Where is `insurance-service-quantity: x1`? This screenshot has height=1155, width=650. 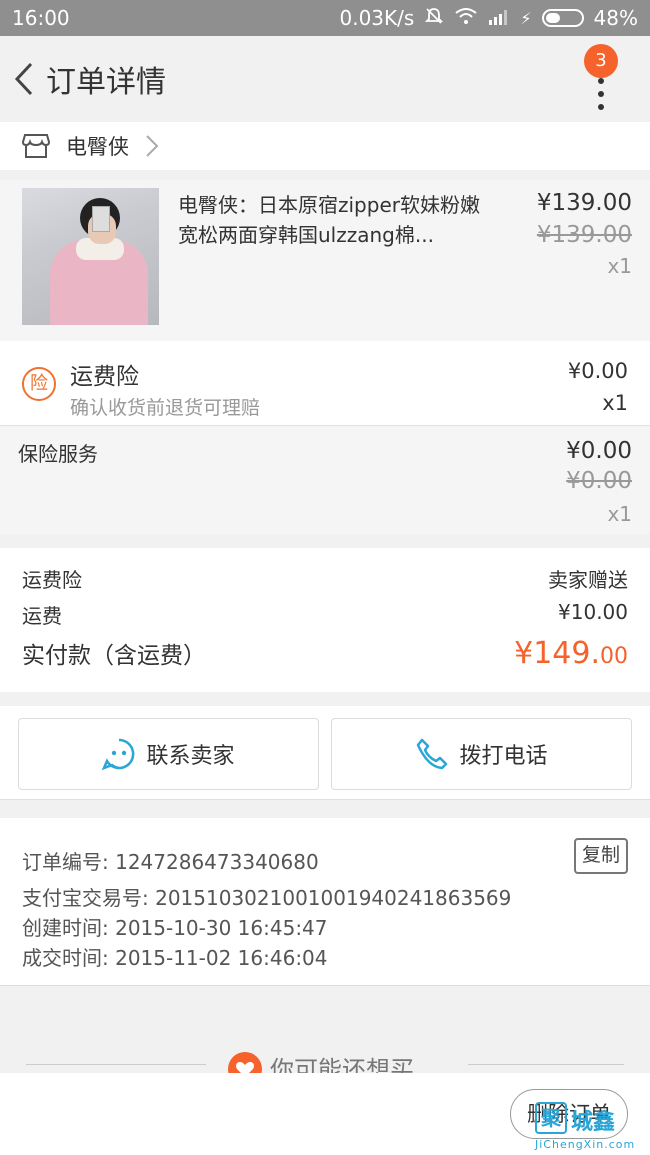 insurance-service-quantity: x1 is located at coordinates (619, 514).